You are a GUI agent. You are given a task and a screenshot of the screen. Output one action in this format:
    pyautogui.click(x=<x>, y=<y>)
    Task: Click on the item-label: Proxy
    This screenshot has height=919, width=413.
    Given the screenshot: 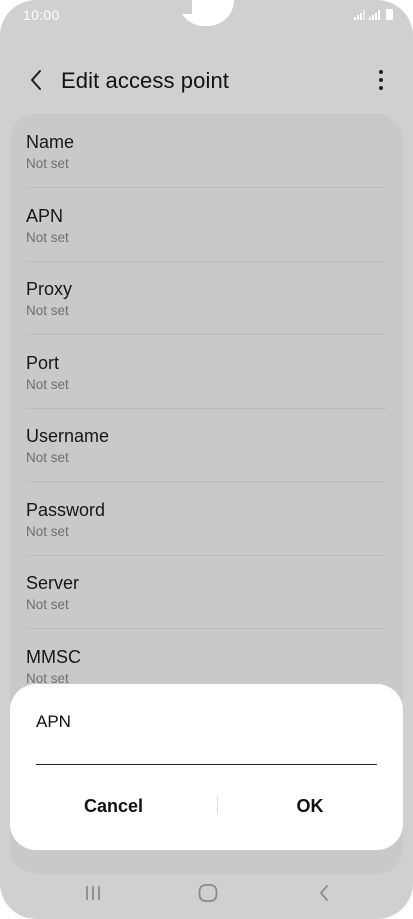 What is the action you would take?
    pyautogui.click(x=49, y=289)
    